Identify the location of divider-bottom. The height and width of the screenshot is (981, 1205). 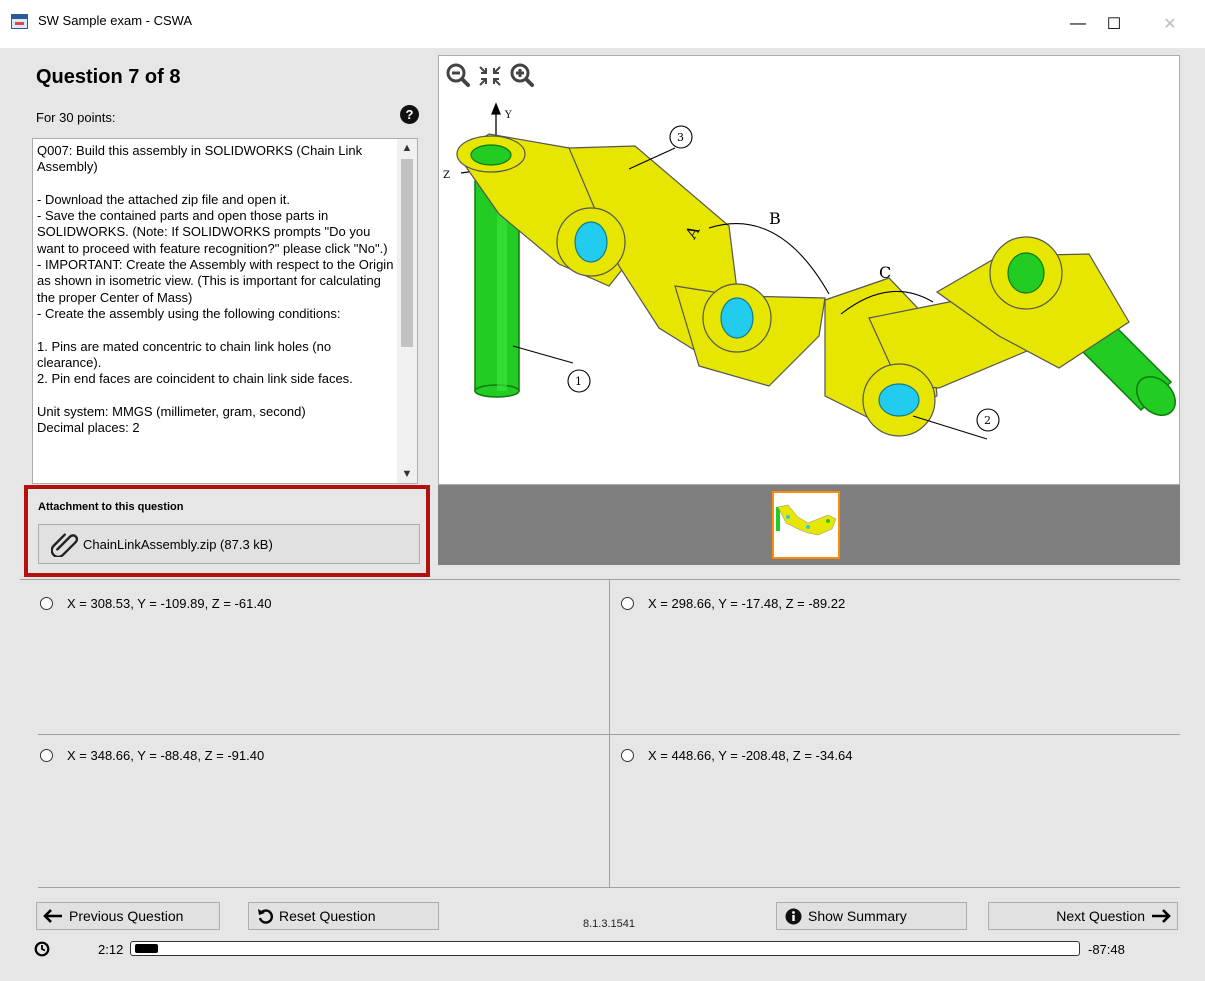
(609, 887).